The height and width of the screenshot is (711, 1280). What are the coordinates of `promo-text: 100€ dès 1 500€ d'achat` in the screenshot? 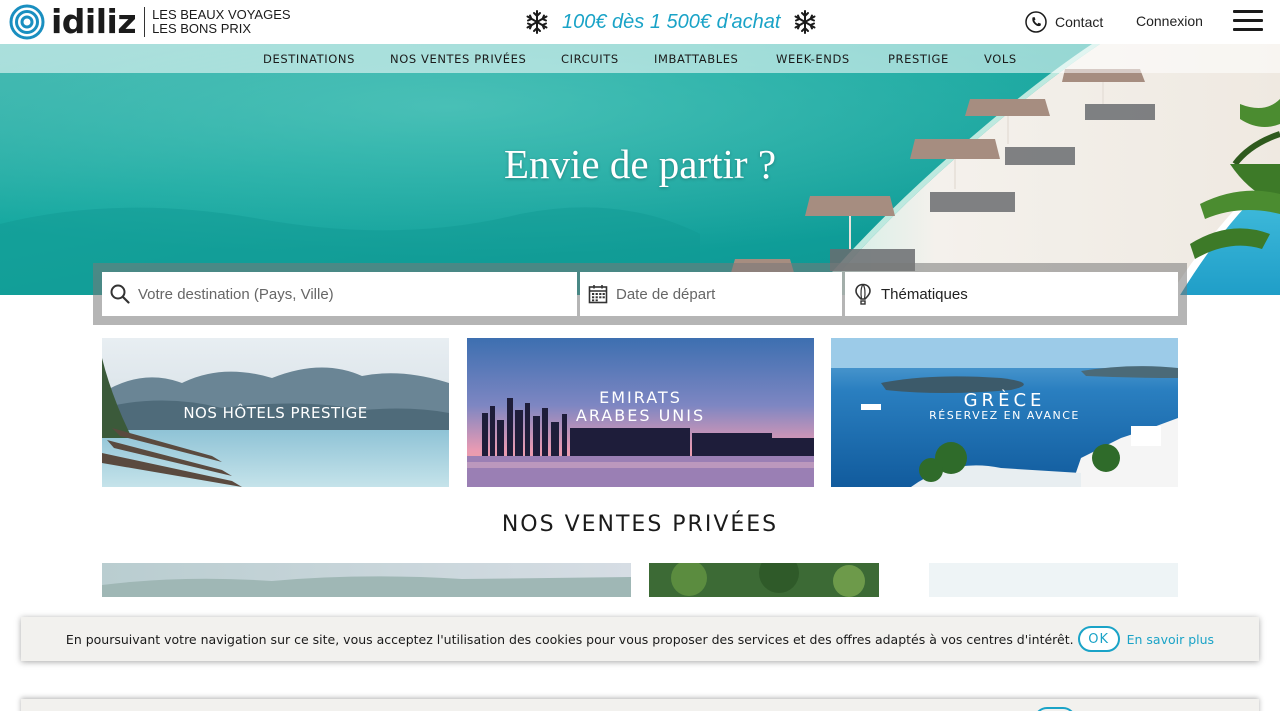 It's located at (671, 21).